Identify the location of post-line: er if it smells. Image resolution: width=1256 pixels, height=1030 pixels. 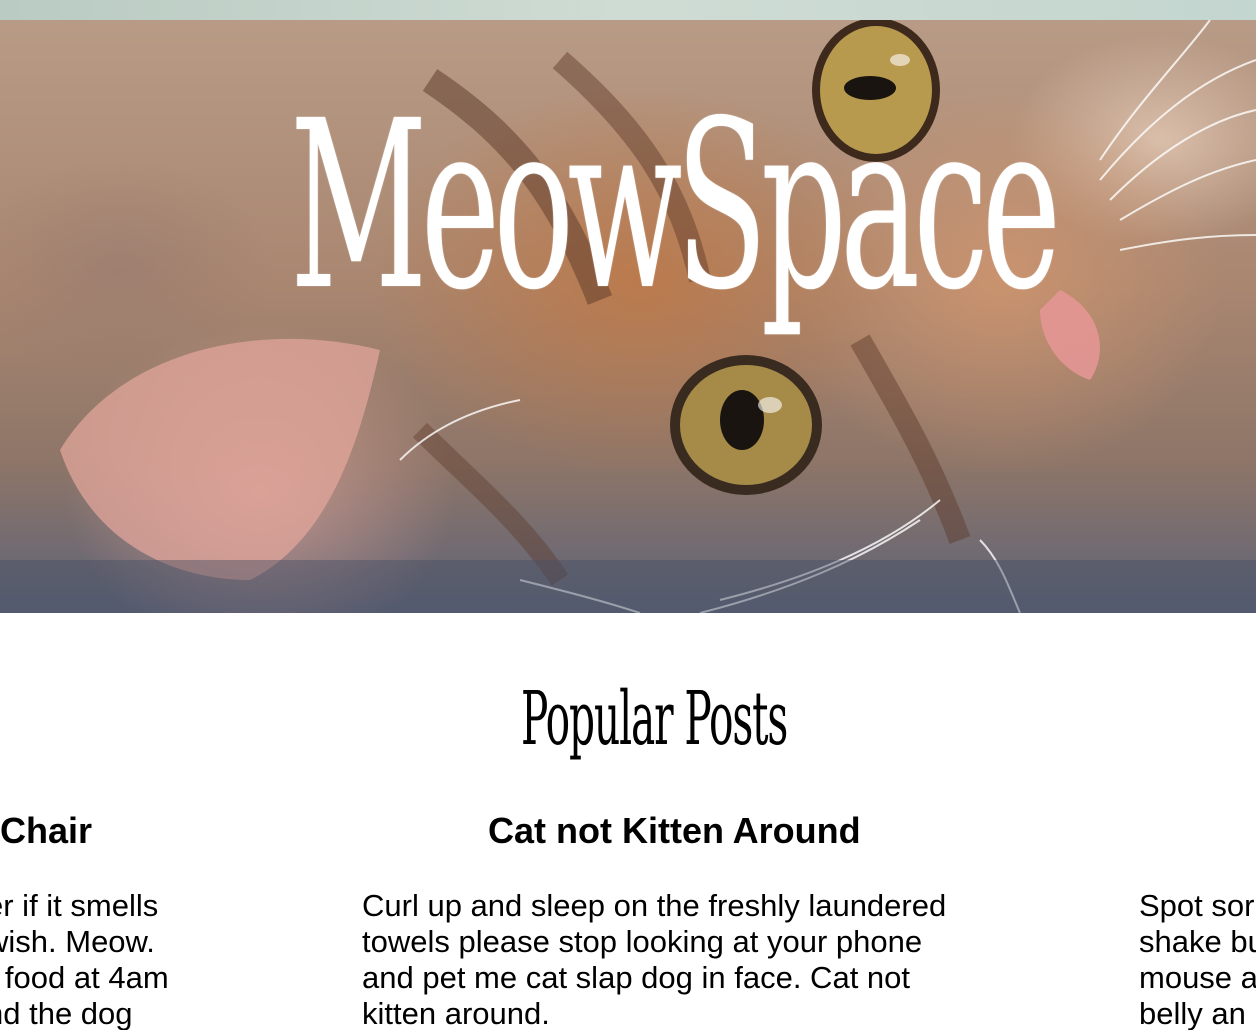
(79, 905).